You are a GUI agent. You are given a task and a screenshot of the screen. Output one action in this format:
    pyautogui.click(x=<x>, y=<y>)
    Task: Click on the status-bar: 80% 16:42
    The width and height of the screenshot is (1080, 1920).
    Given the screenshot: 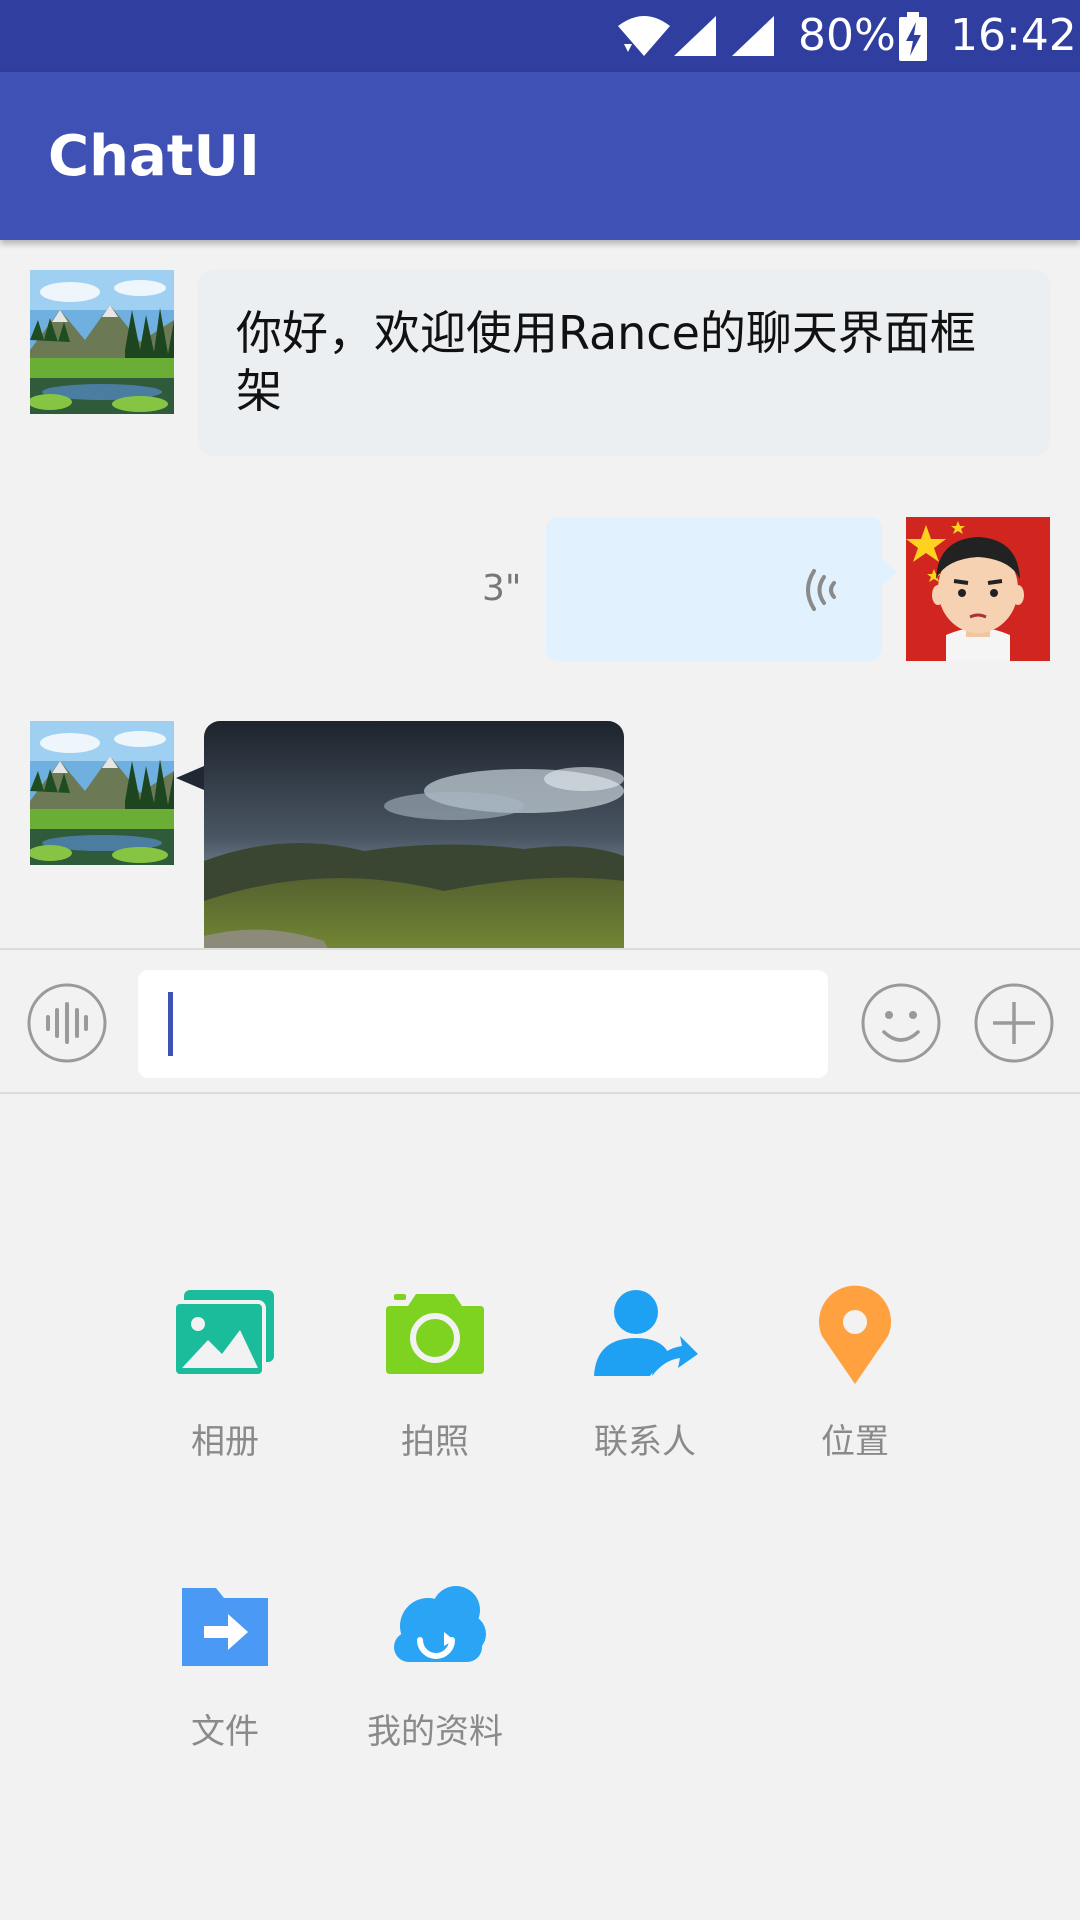 What is the action you would take?
    pyautogui.click(x=540, y=36)
    